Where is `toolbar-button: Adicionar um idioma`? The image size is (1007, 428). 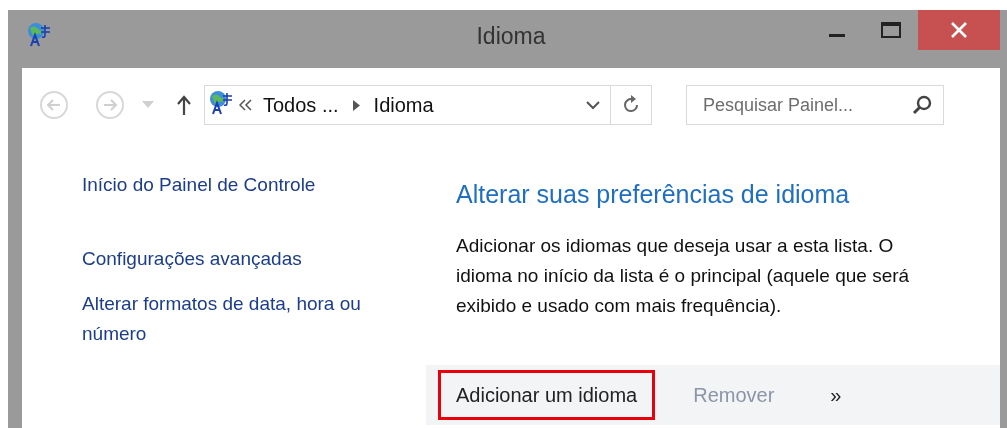 toolbar-button: Adicionar um idioma is located at coordinates (547, 395).